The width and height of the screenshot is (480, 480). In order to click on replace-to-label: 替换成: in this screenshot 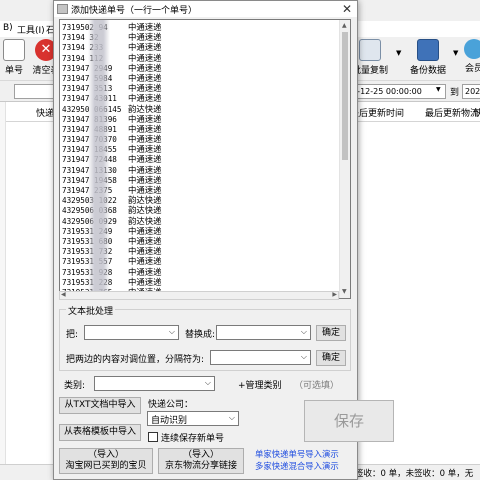, I will do `click(200, 335)`.